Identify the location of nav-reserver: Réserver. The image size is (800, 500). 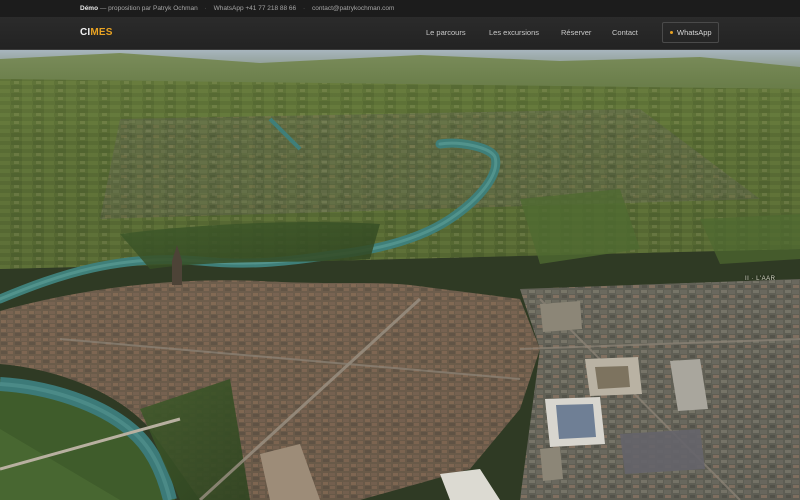
(576, 33).